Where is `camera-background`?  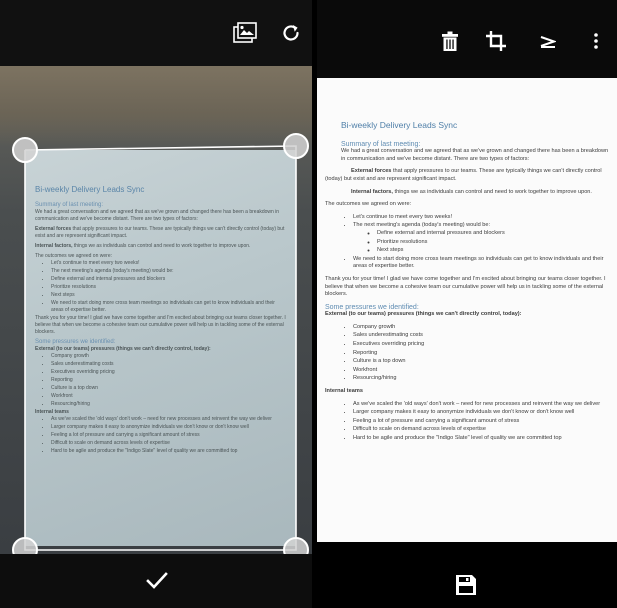
camera-background is located at coordinates (156, 106).